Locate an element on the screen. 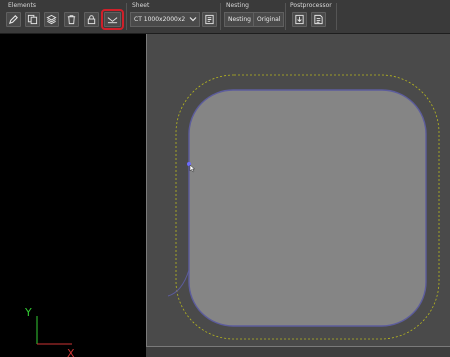  edit-button is located at coordinates (13, 19).